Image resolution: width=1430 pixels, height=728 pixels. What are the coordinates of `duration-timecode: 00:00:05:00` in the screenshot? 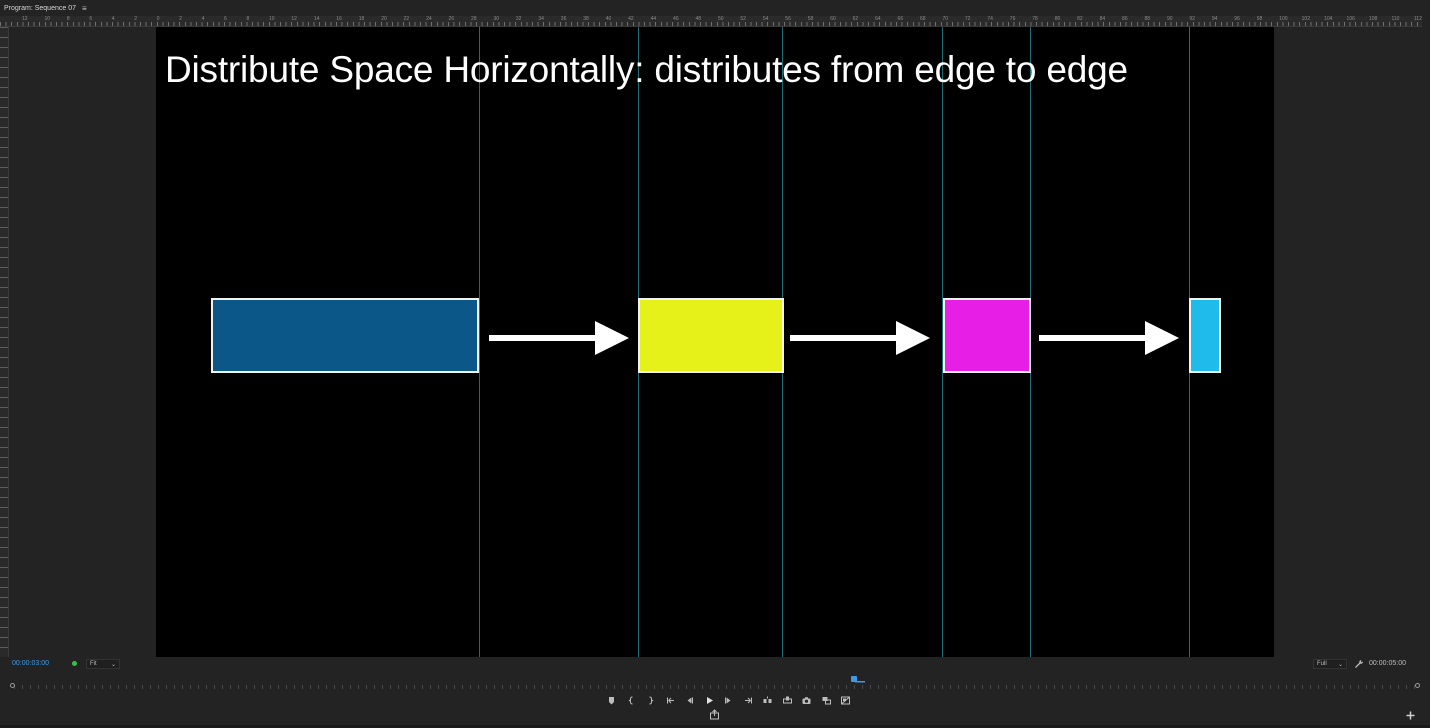 It's located at (1387, 663).